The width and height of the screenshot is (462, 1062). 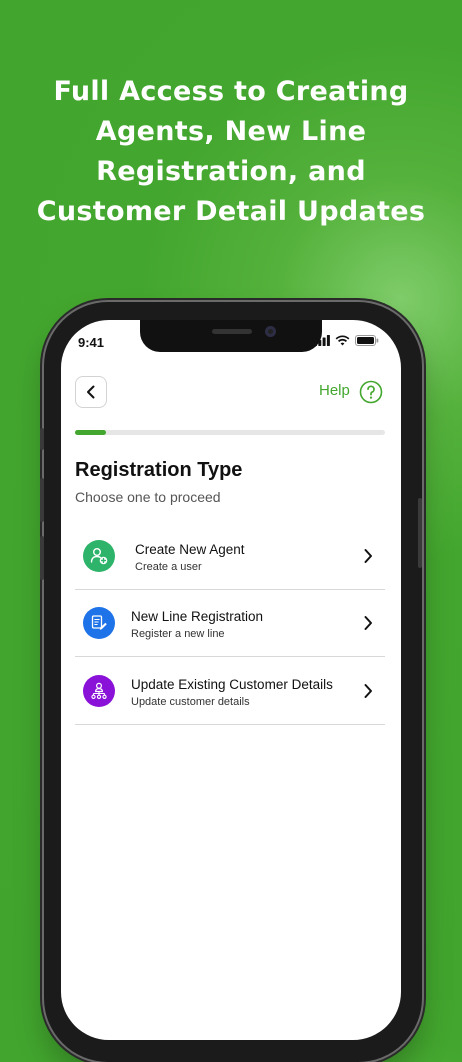 I want to click on battery-icon, so click(x=367, y=340).